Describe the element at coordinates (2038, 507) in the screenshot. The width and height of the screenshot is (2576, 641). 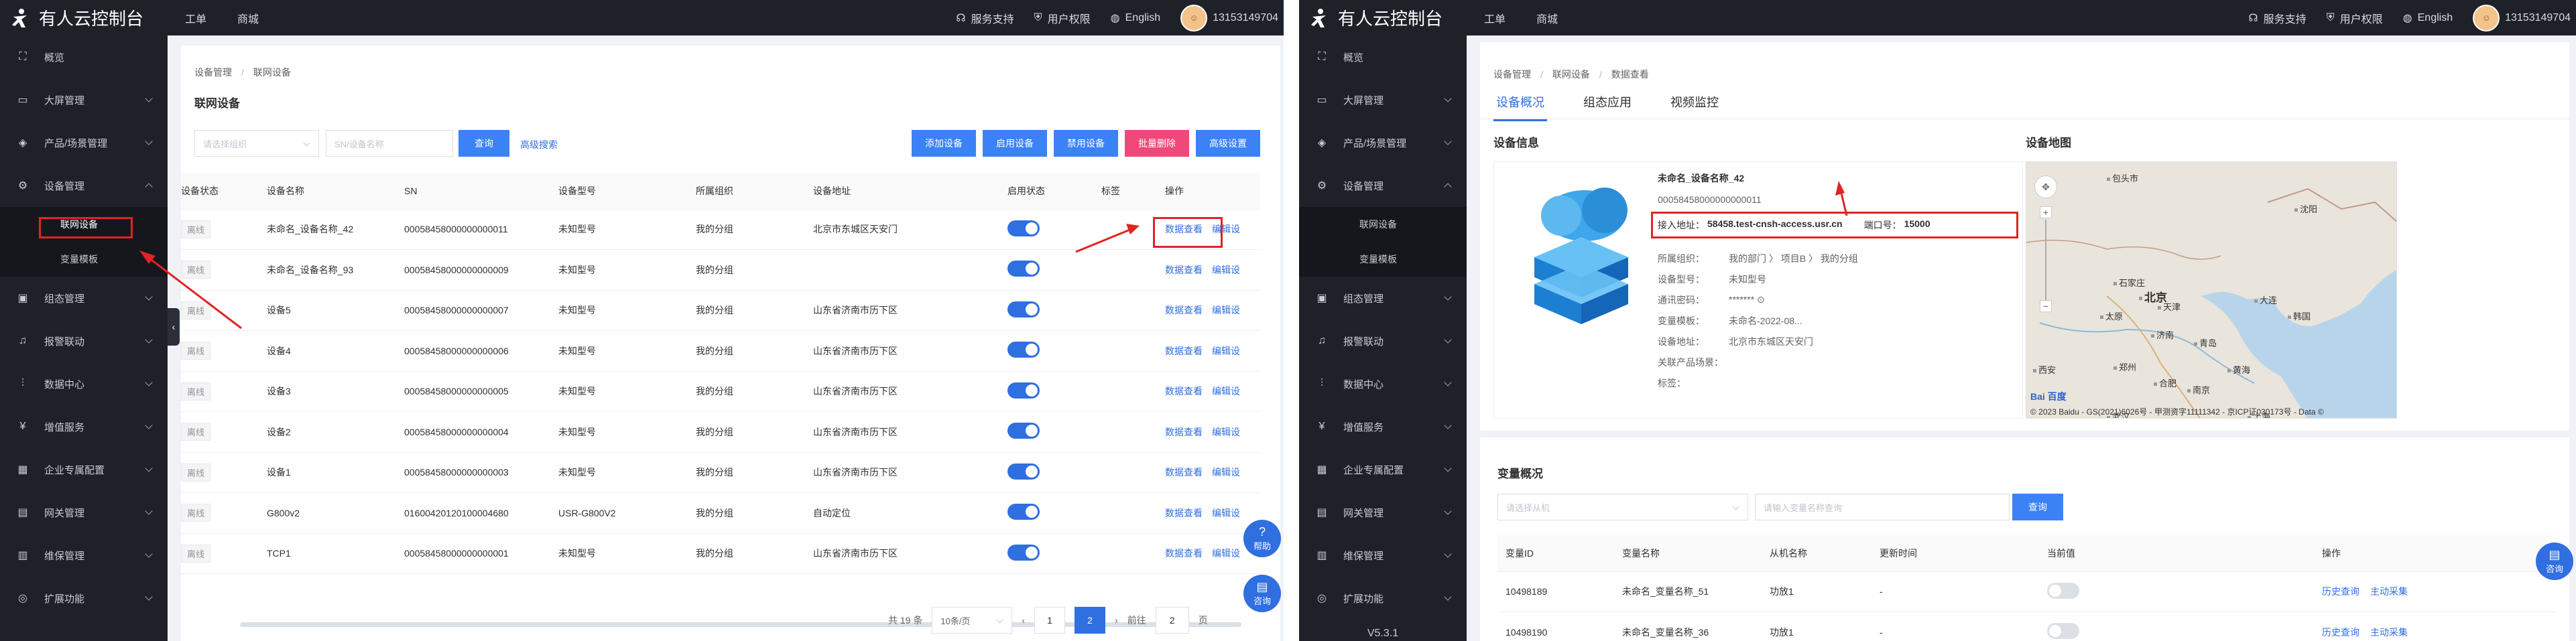
I see `variable-search-button: 查询` at that location.